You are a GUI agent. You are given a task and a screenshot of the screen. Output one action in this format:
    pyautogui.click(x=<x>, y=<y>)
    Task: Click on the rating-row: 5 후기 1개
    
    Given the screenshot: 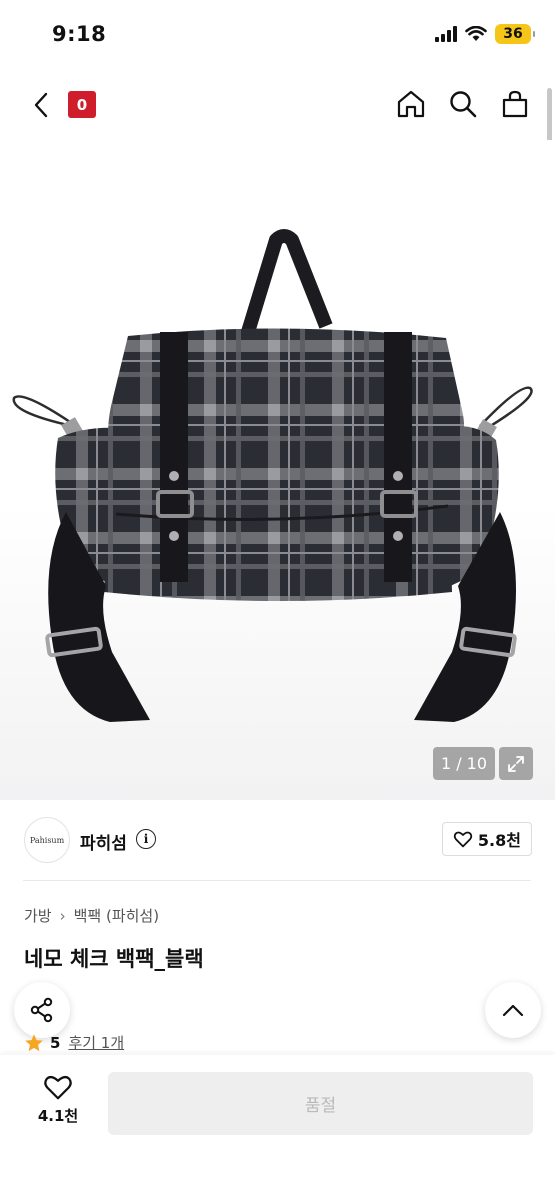 What is the action you would take?
    pyautogui.click(x=74, y=1042)
    